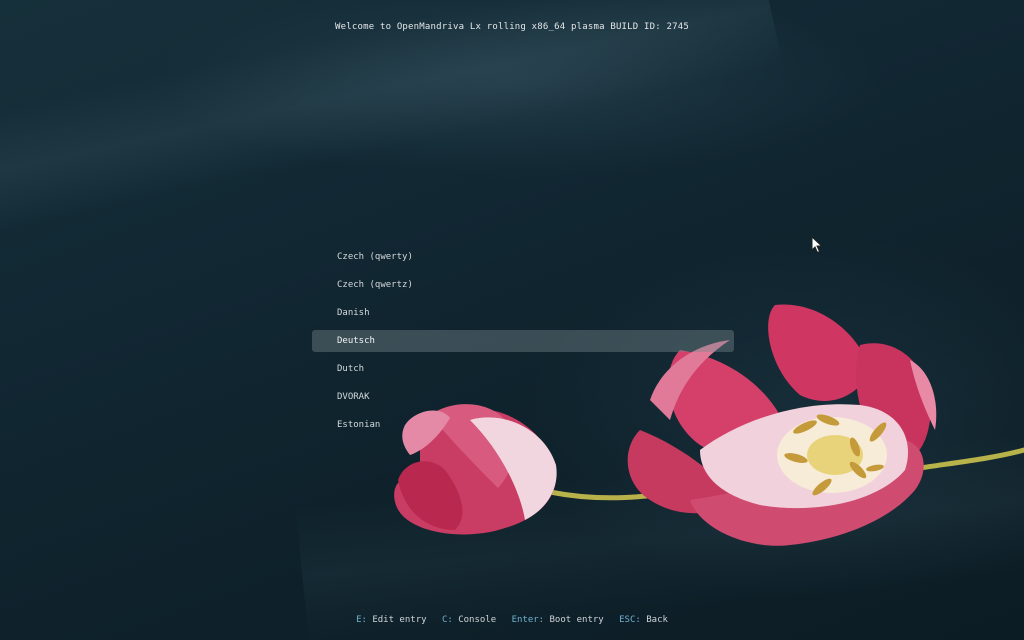 The image size is (1024, 640). I want to click on hint-back: ESC: Back, so click(643, 620).